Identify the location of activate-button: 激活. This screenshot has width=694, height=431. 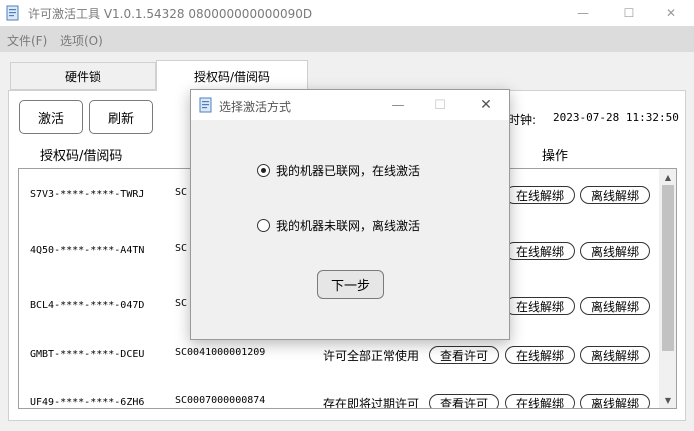
(51, 117).